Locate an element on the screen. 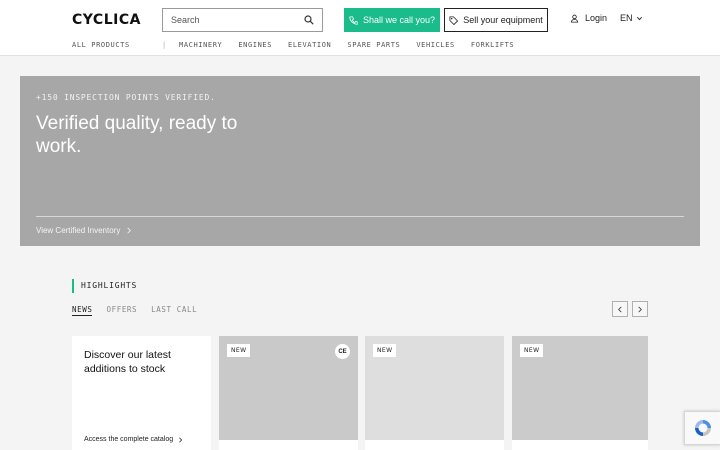 The height and width of the screenshot is (450, 720). sell-equipment-label: Sell your equipment is located at coordinates (503, 20).